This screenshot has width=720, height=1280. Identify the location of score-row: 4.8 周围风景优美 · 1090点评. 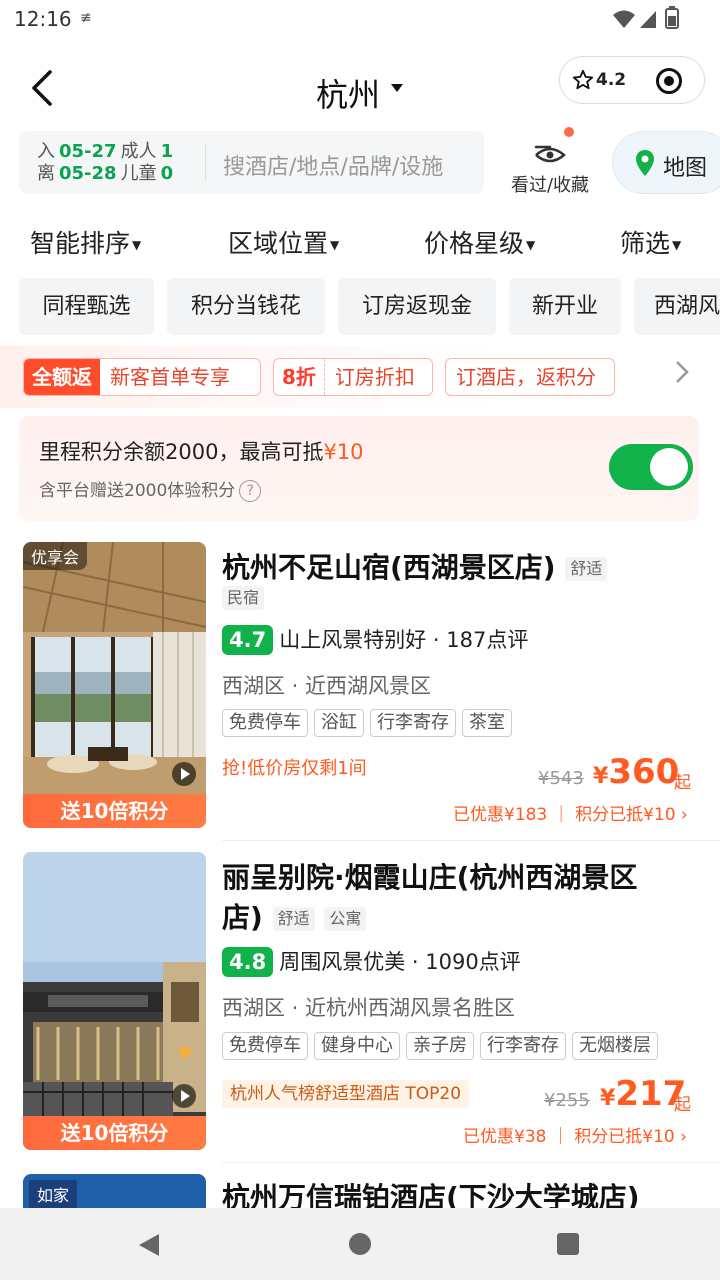
(371, 961).